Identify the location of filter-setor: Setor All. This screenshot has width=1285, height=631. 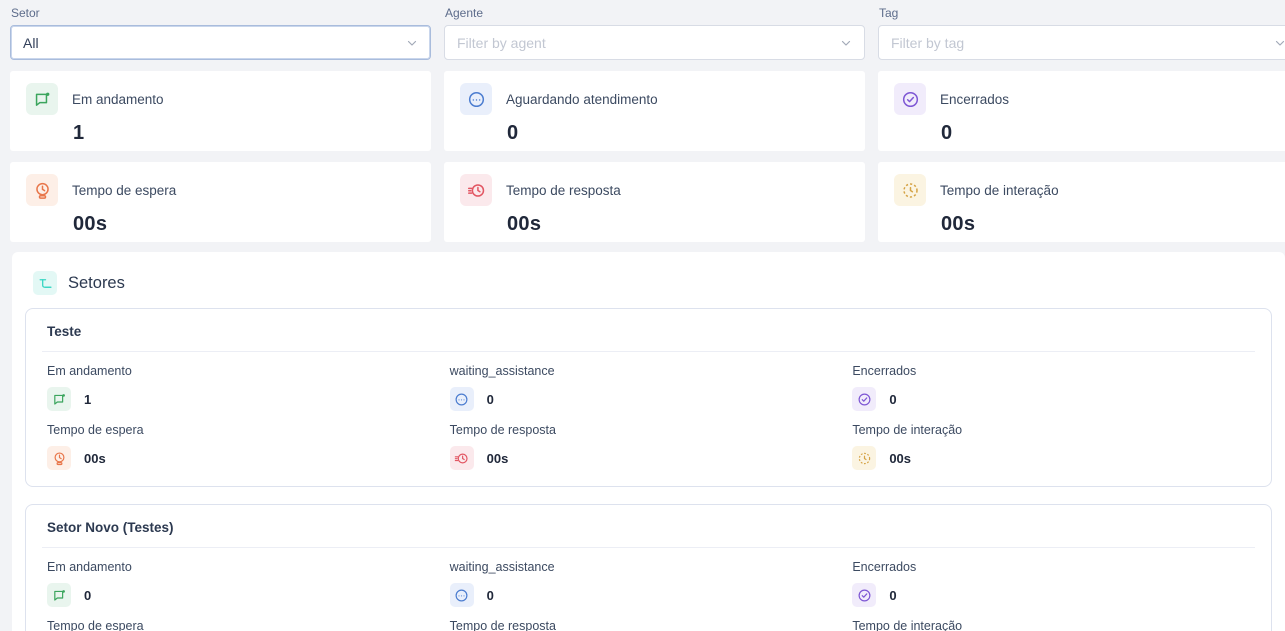
(220, 33).